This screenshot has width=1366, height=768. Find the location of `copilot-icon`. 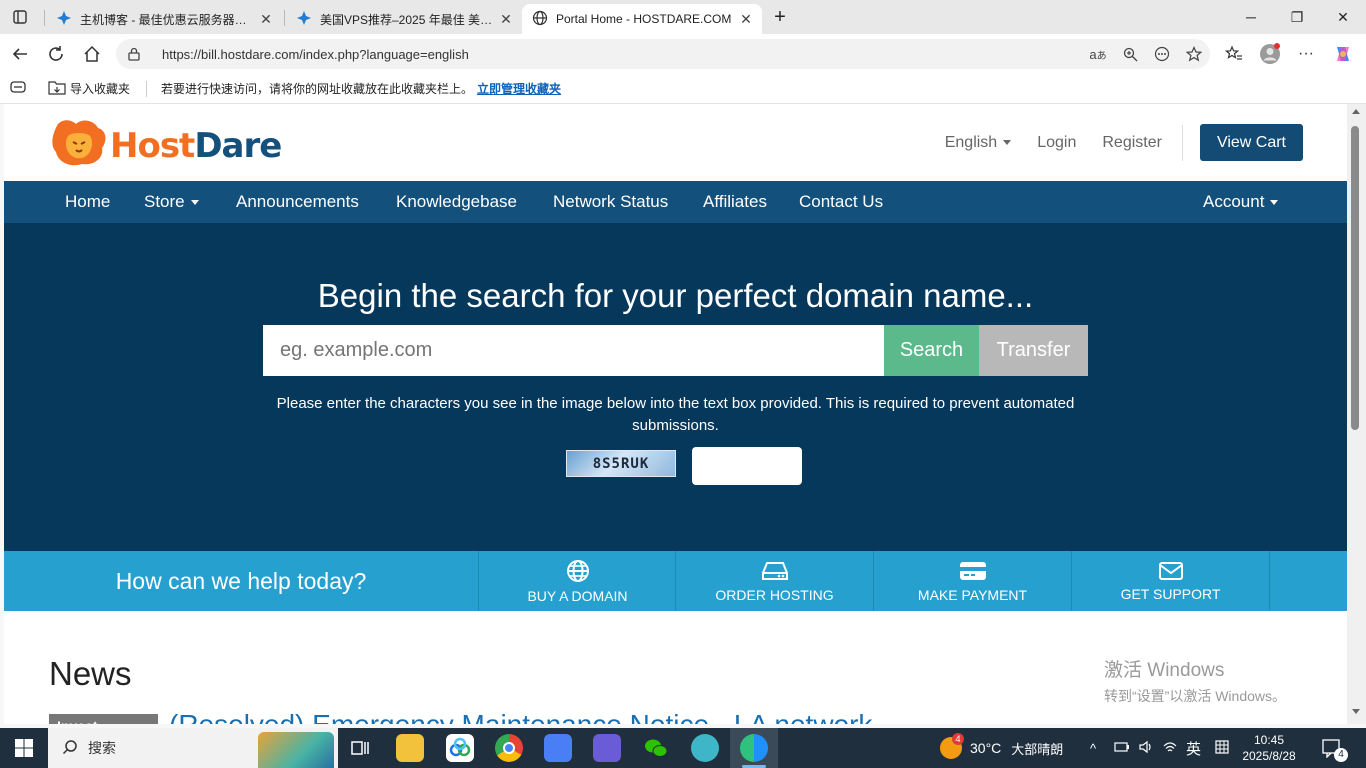

copilot-icon is located at coordinates (1343, 54).